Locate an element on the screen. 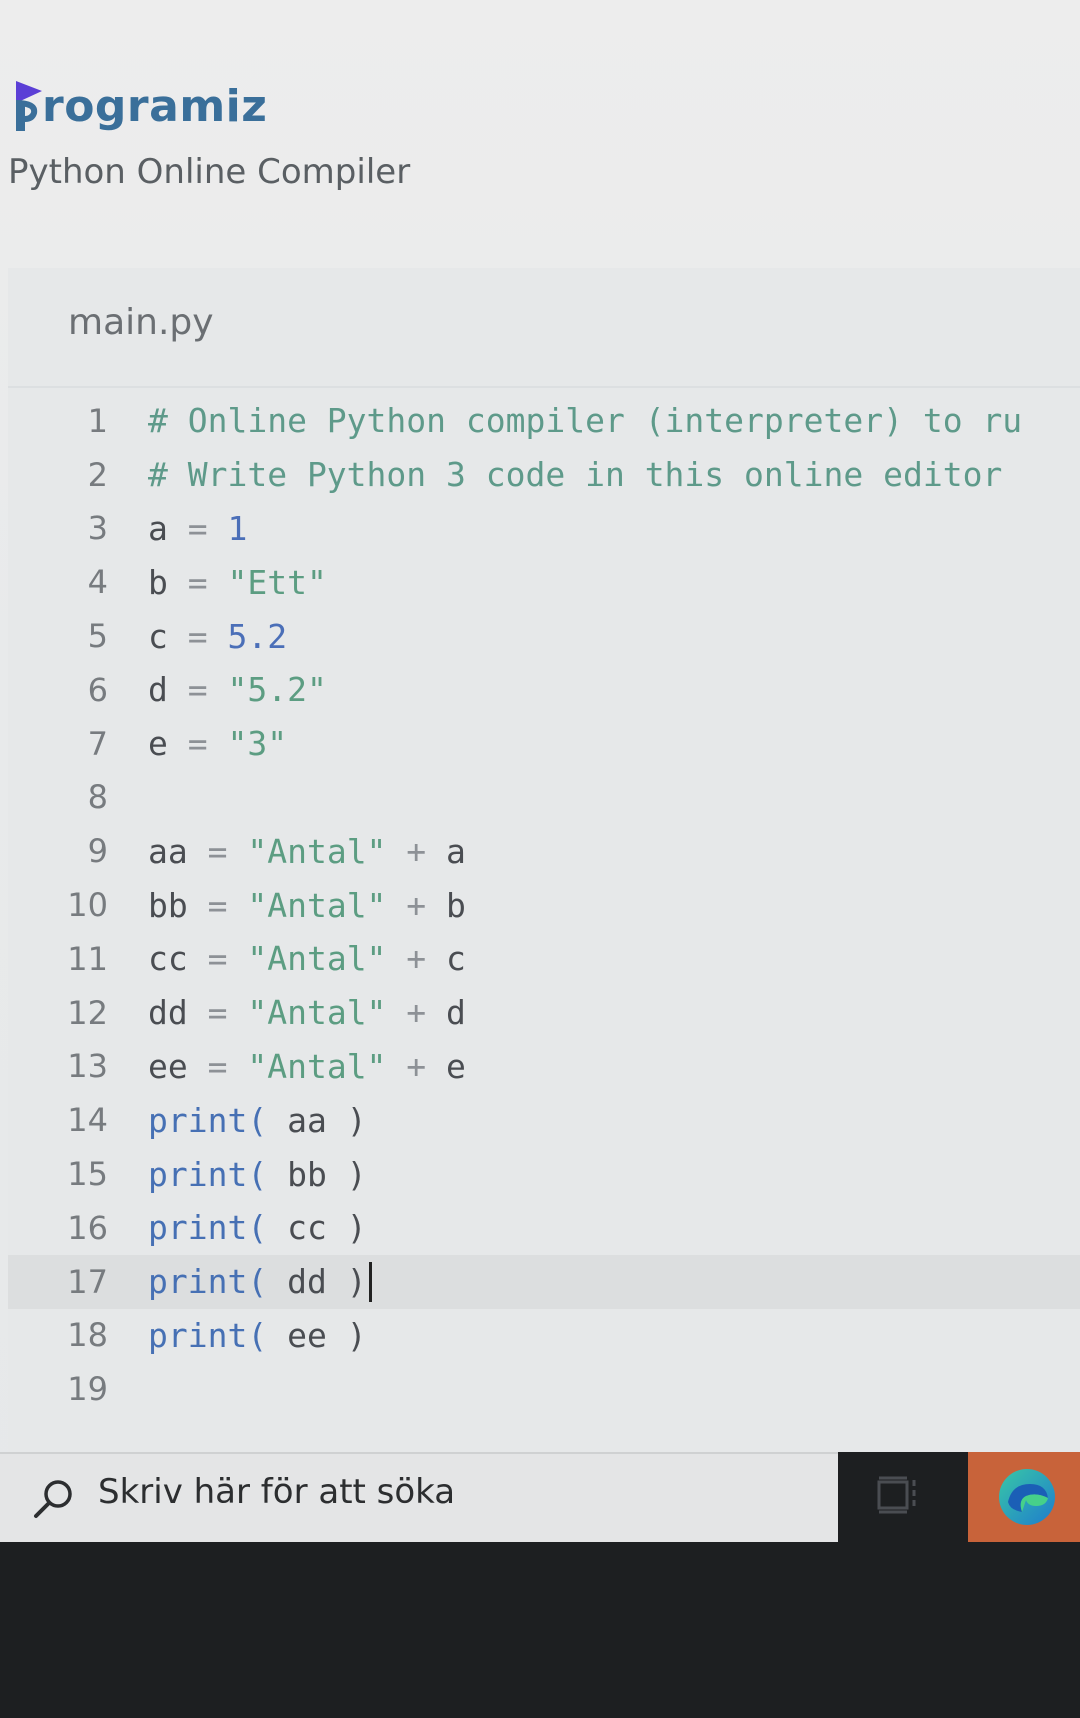 This screenshot has height=1718, width=1080. code-text: e = "3" is located at coordinates (217, 743).